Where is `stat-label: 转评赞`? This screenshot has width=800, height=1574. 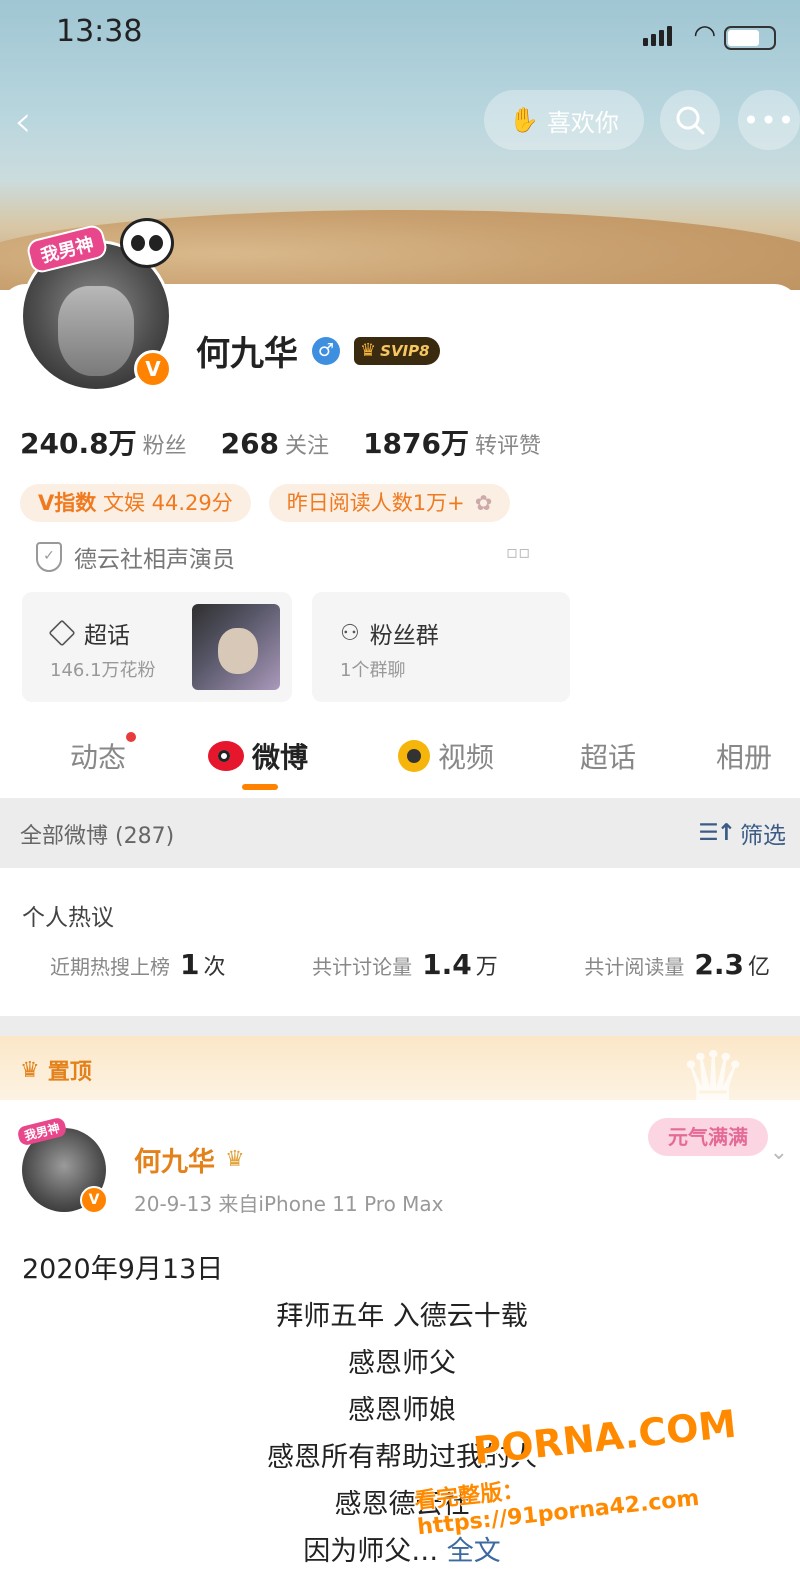 stat-label: 转评赞 is located at coordinates (508, 446).